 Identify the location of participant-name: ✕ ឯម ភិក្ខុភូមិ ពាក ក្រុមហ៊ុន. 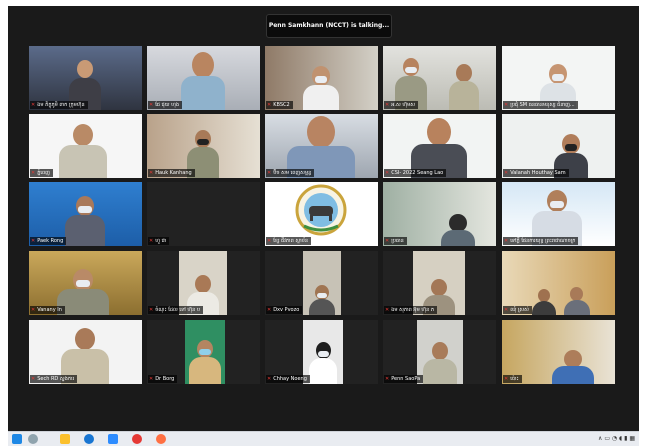
(59, 105).